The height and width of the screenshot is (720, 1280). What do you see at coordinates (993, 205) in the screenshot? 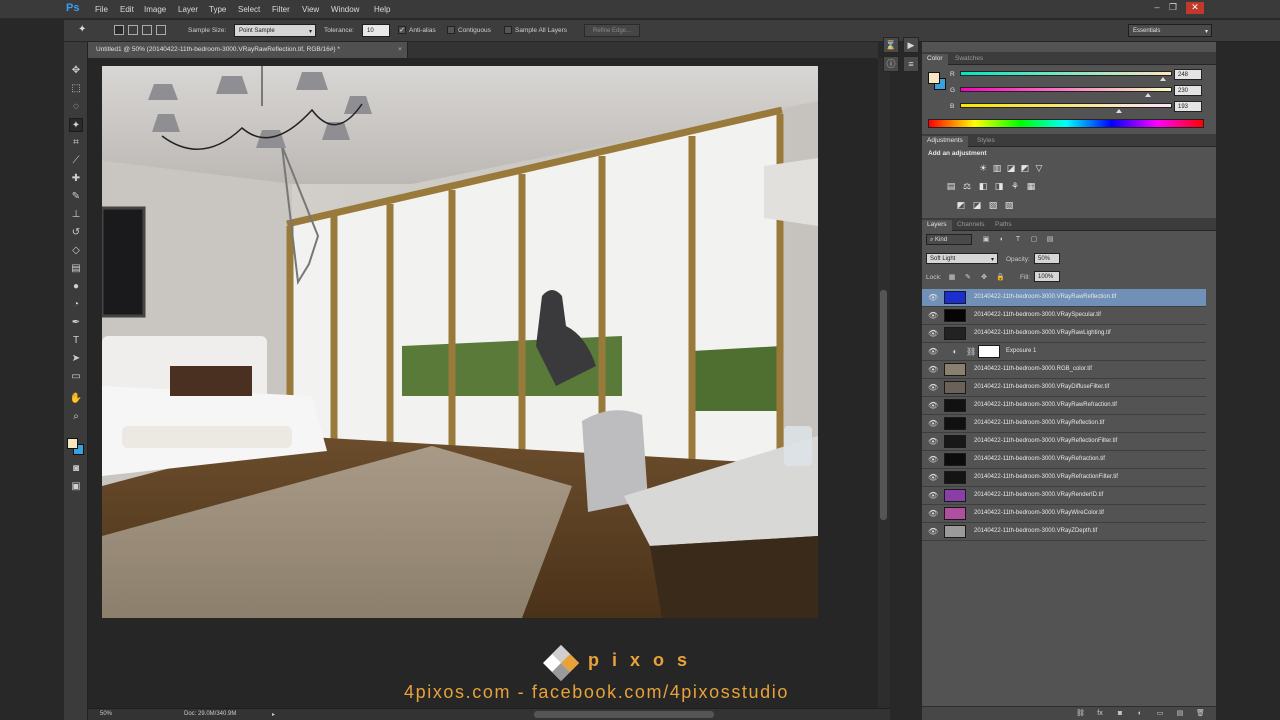
I see `threshold-icon: ▨` at bounding box center [993, 205].